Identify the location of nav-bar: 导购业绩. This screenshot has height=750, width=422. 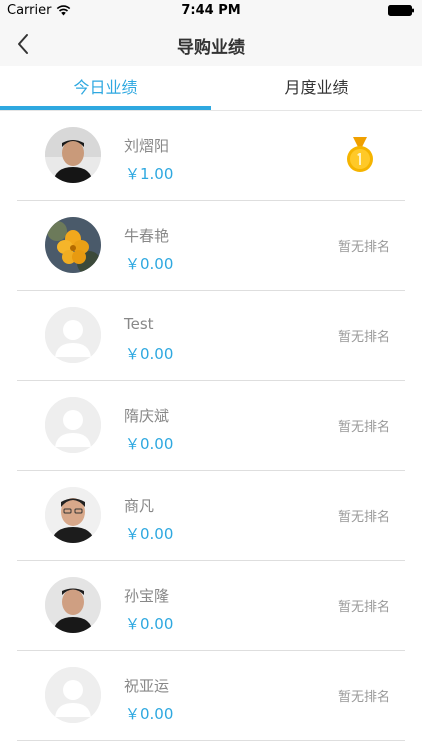
(211, 44).